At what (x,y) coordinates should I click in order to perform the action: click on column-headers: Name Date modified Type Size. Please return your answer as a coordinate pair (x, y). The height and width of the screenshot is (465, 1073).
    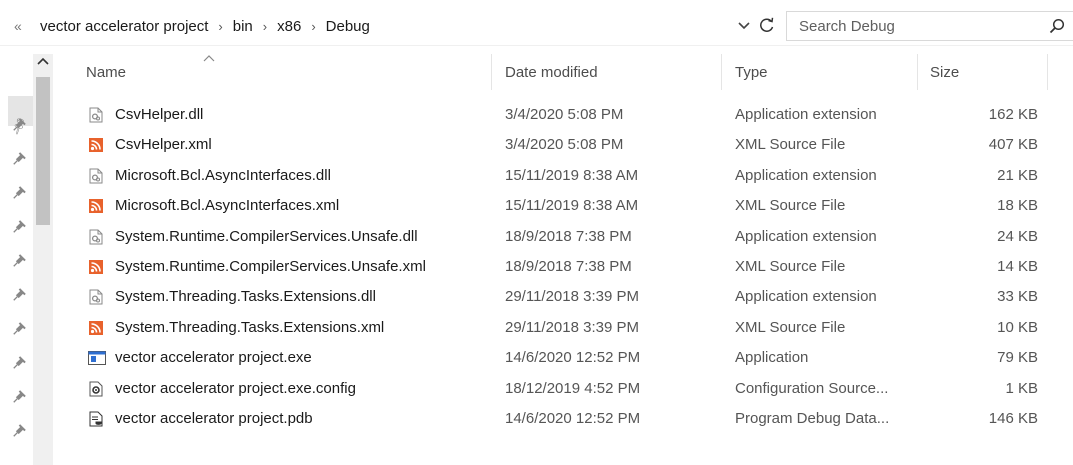
    Looking at the image, I should click on (562, 73).